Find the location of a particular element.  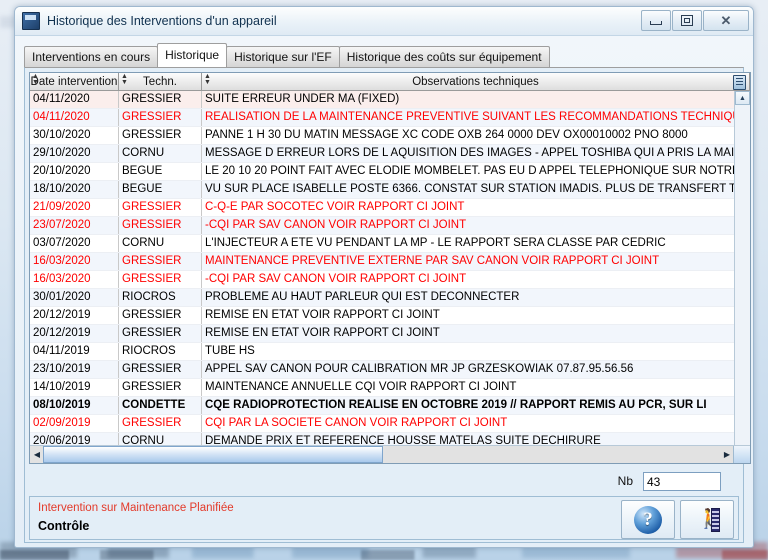

cell-date: 23/10/2019 is located at coordinates (74, 369).